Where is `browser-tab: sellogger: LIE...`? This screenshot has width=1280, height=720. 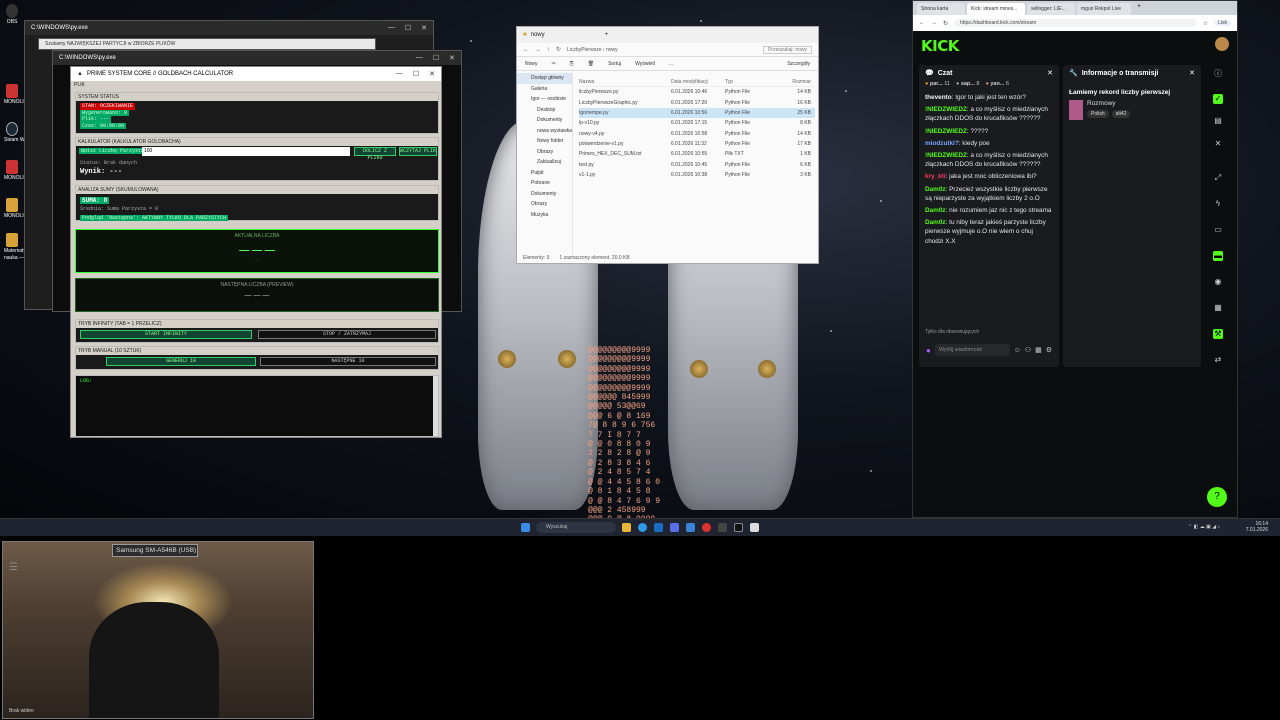
browser-tab: sellogger: LIE... is located at coordinates (1051, 9).